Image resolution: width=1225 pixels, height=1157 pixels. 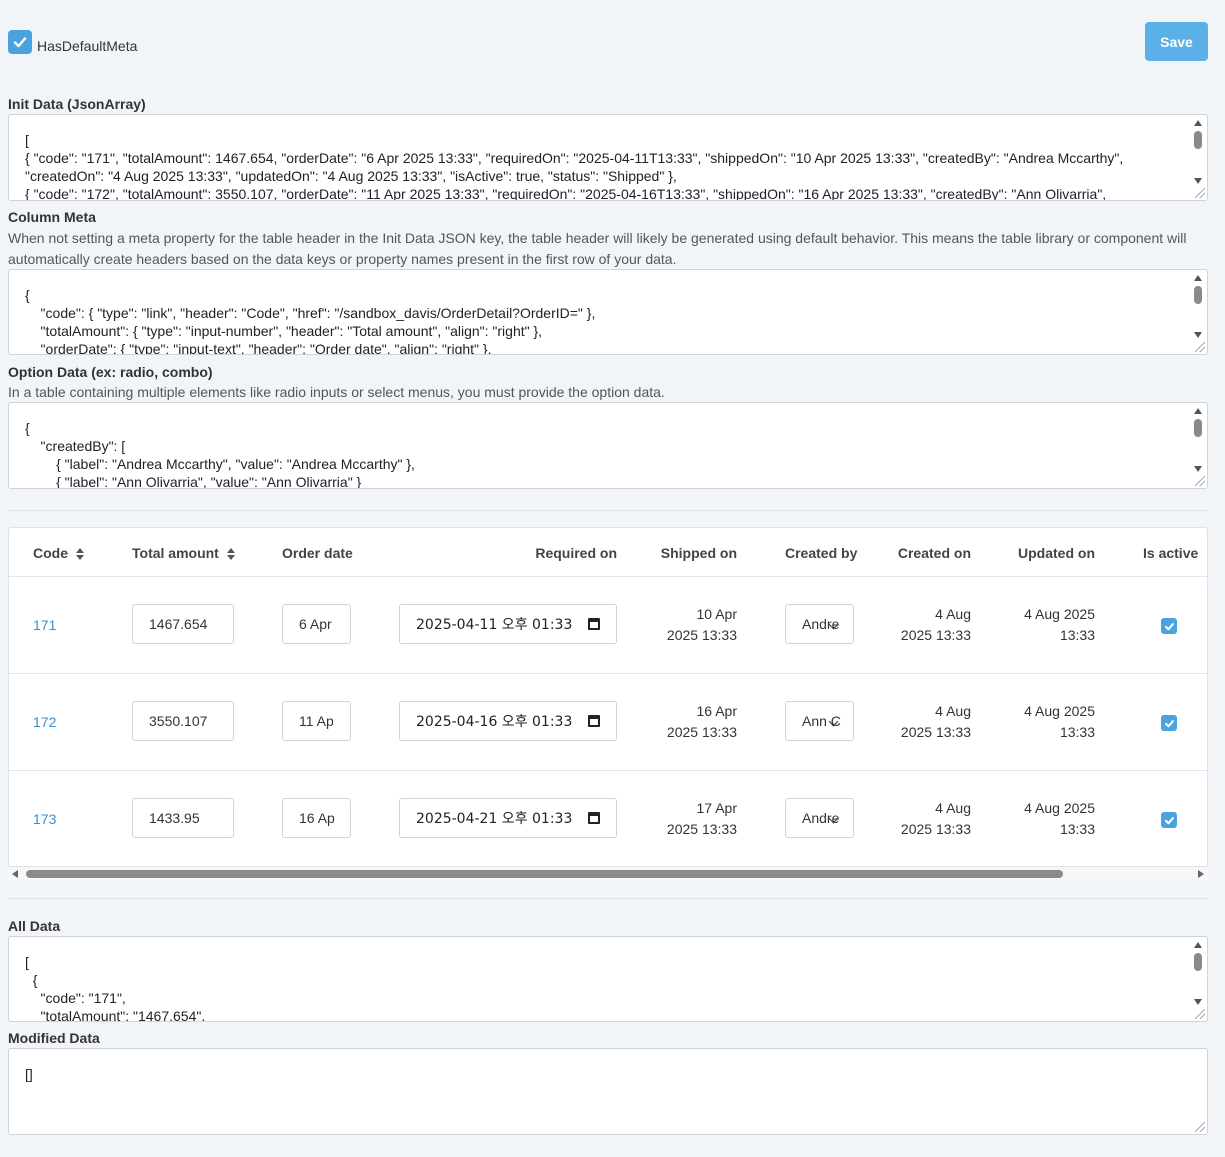 I want to click on required-on-input: 2025-04-11 오후 01:33, so click(x=508, y=624).